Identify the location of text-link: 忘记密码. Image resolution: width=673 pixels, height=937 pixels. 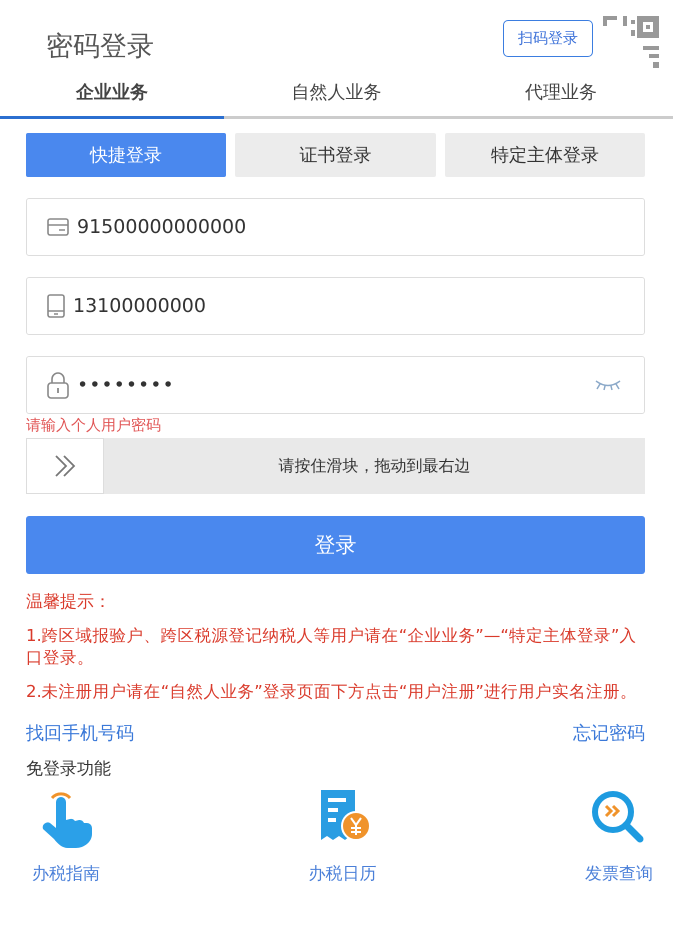
(609, 733).